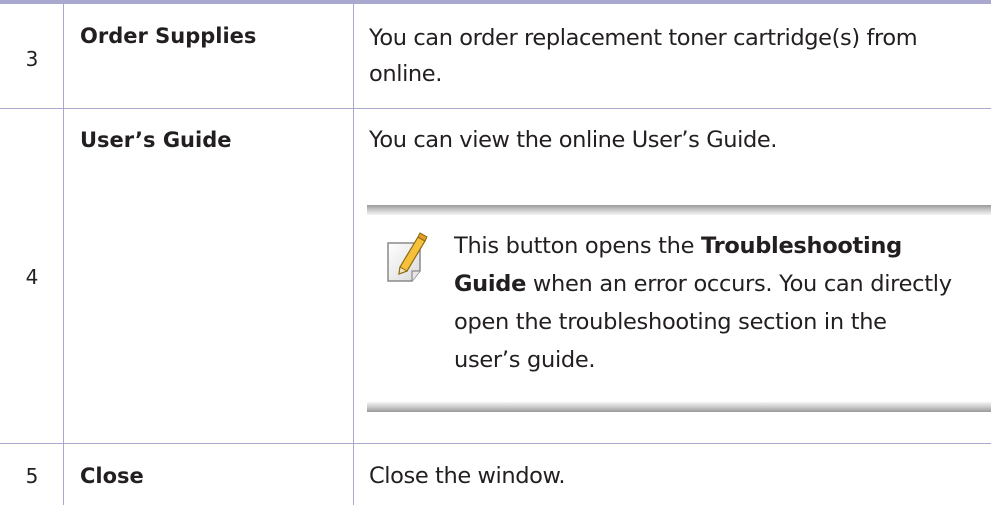  I want to click on table-top-rule, so click(495, 2).